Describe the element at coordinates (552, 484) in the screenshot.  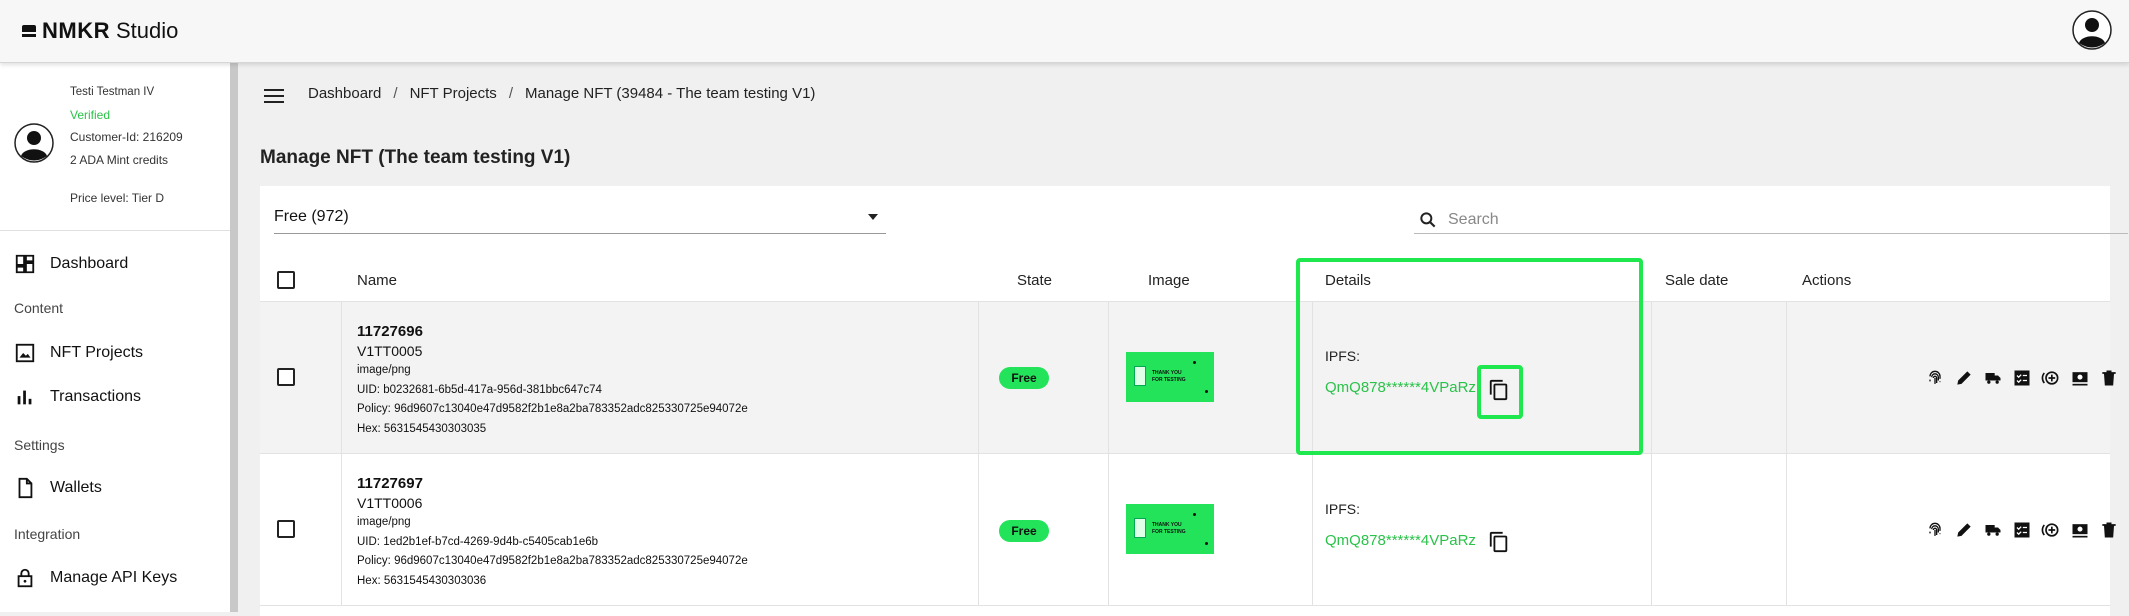
I see `nft-id: 11727697` at that location.